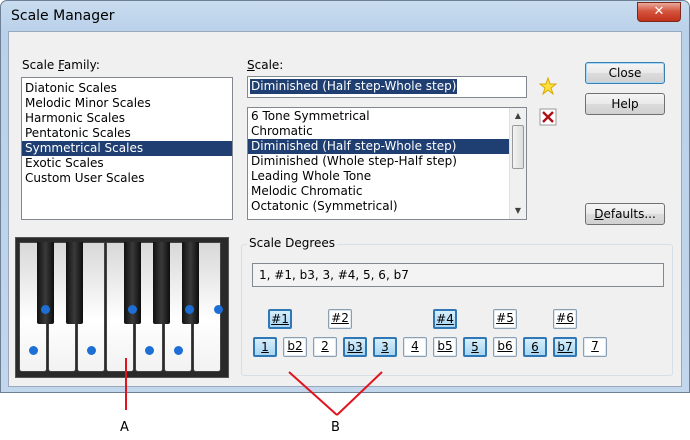 This screenshot has height=440, width=690. Describe the element at coordinates (124, 427) in the screenshot. I see `callout-a: A` at that location.